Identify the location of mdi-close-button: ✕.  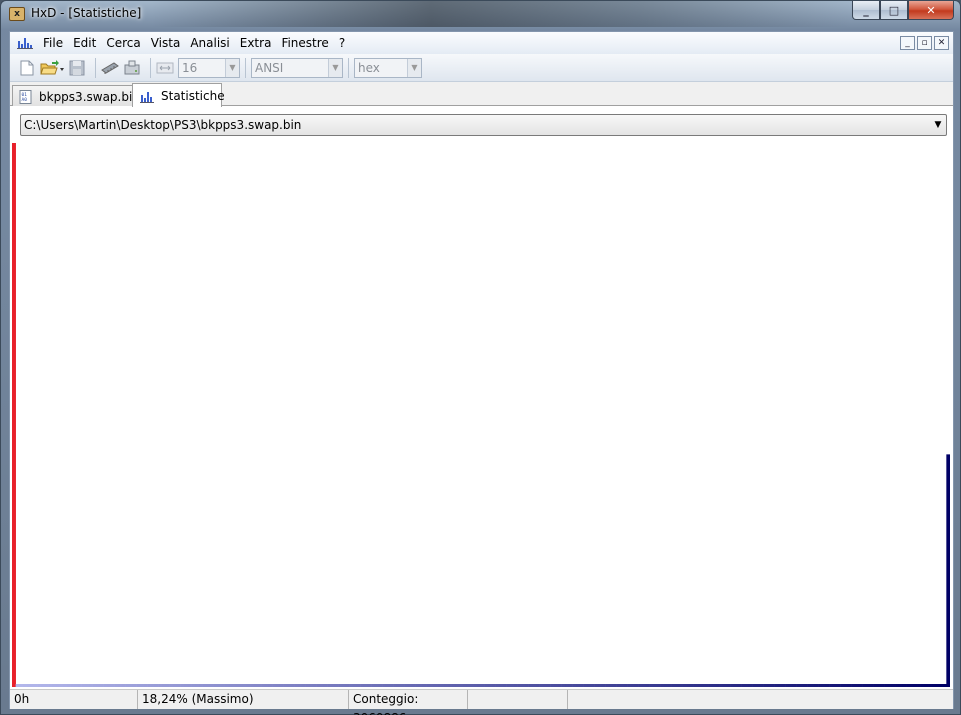
(941, 43).